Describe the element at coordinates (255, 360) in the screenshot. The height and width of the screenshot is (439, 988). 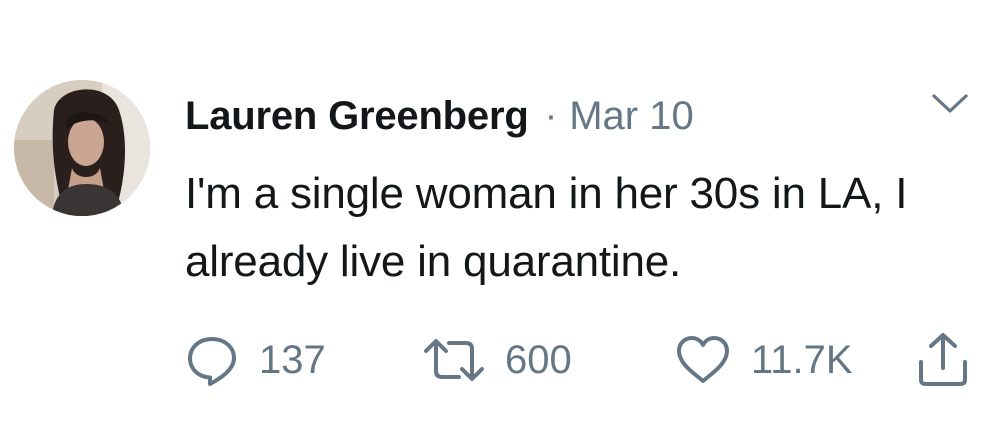
I see `reply-button: 137` at that location.